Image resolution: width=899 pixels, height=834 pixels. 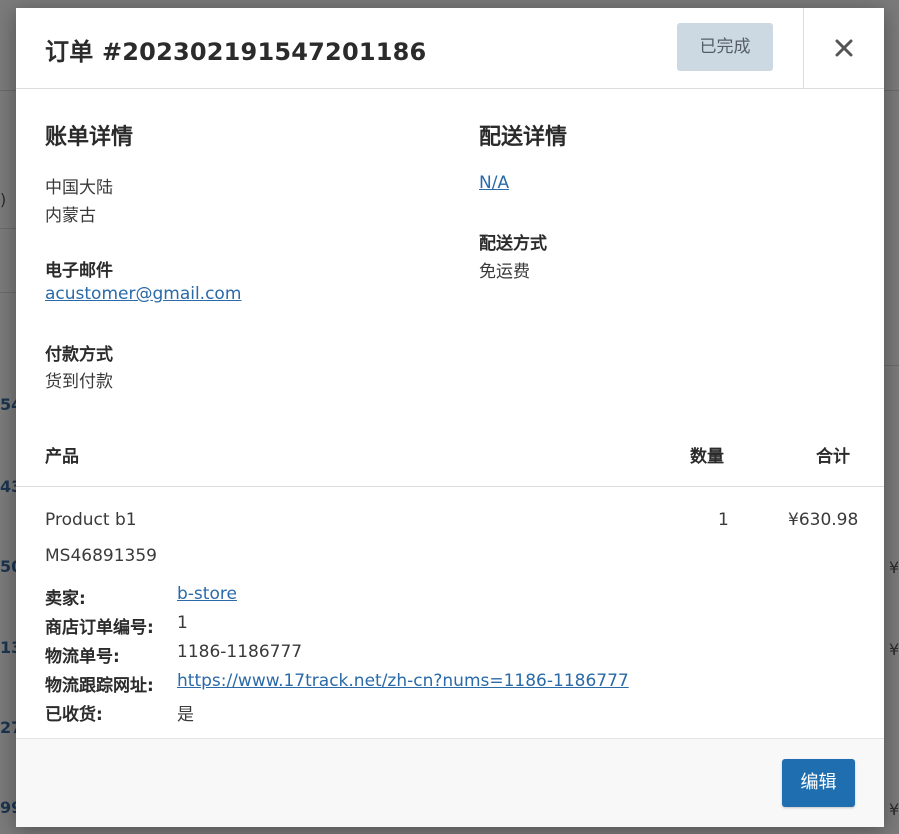 What do you see at coordinates (707, 457) in the screenshot?
I see `column-header-quantity: 数量` at bounding box center [707, 457].